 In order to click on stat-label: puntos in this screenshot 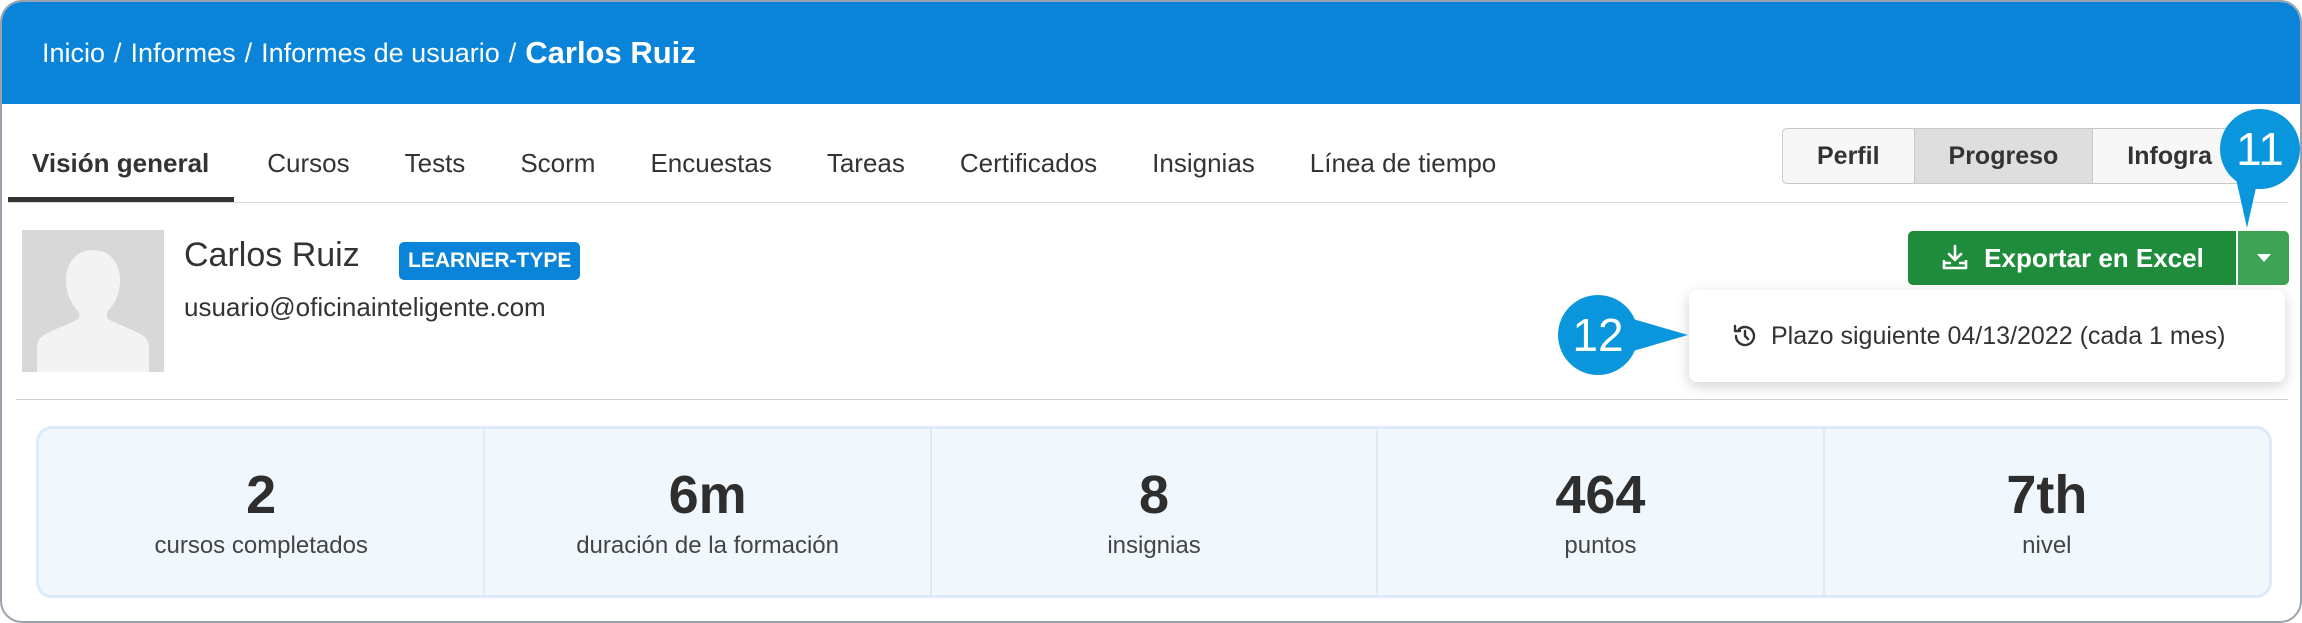, I will do `click(1600, 545)`.